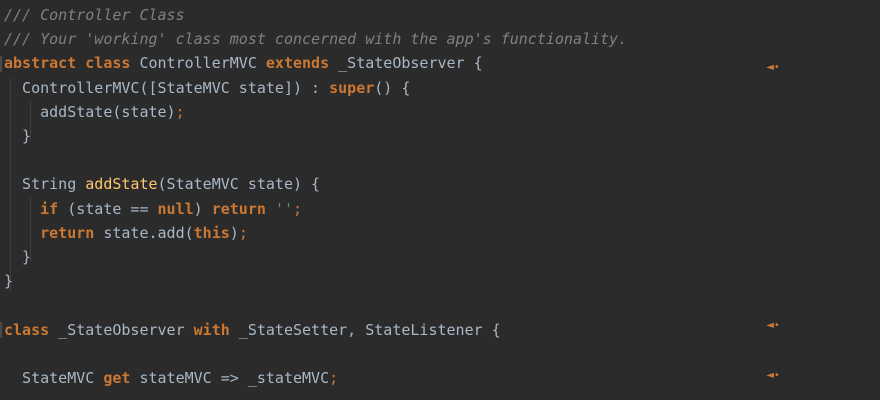 This screenshot has width=880, height=400. I want to click on code-token-text: stateMVC => _stateMVC, so click(230, 378).